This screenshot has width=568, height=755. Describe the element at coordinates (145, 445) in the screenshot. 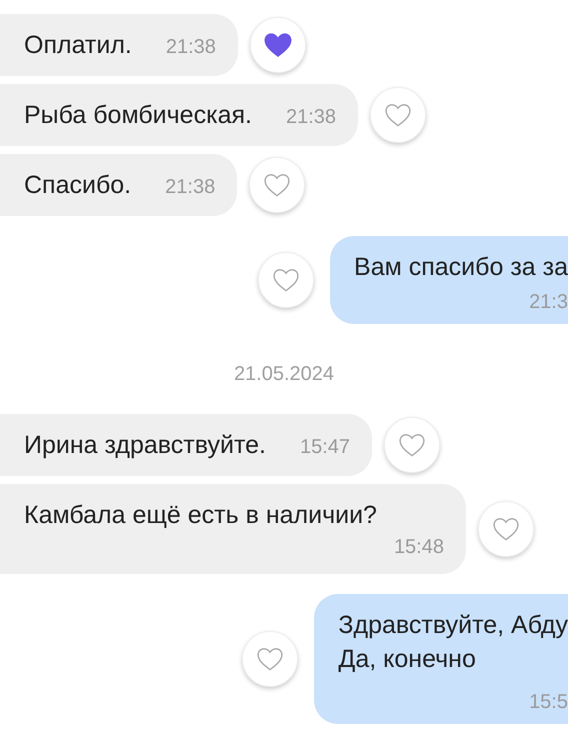

I see `message-text: Ирина здравствуйте.` at that location.